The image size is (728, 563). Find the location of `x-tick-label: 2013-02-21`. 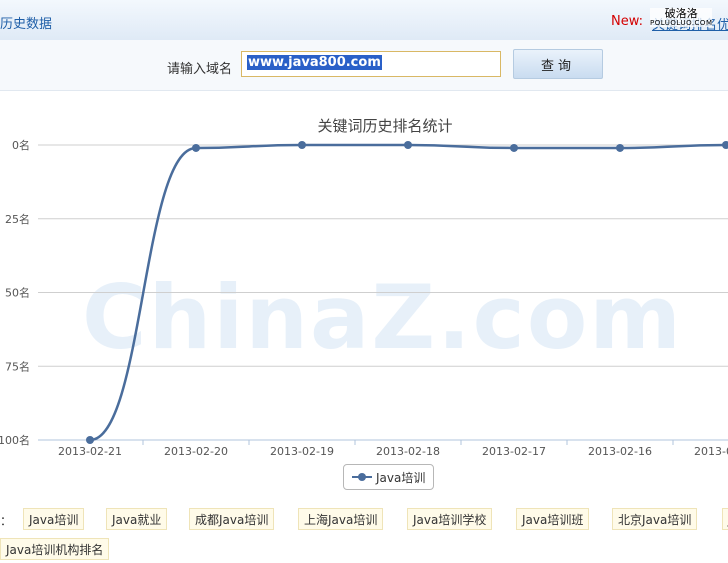

x-tick-label: 2013-02-21 is located at coordinates (90, 451).